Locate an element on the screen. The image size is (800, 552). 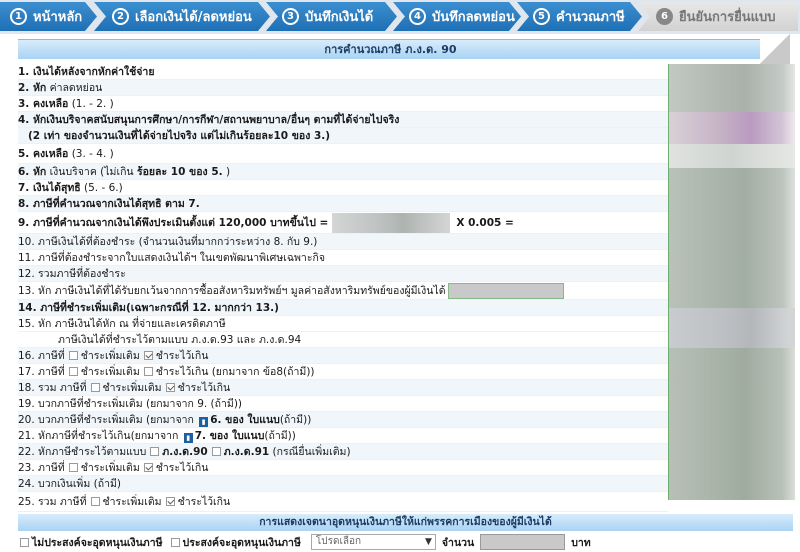
step-select-income: 2 เลือกเงินได้/ลดหย่อน is located at coordinates (182, 16).